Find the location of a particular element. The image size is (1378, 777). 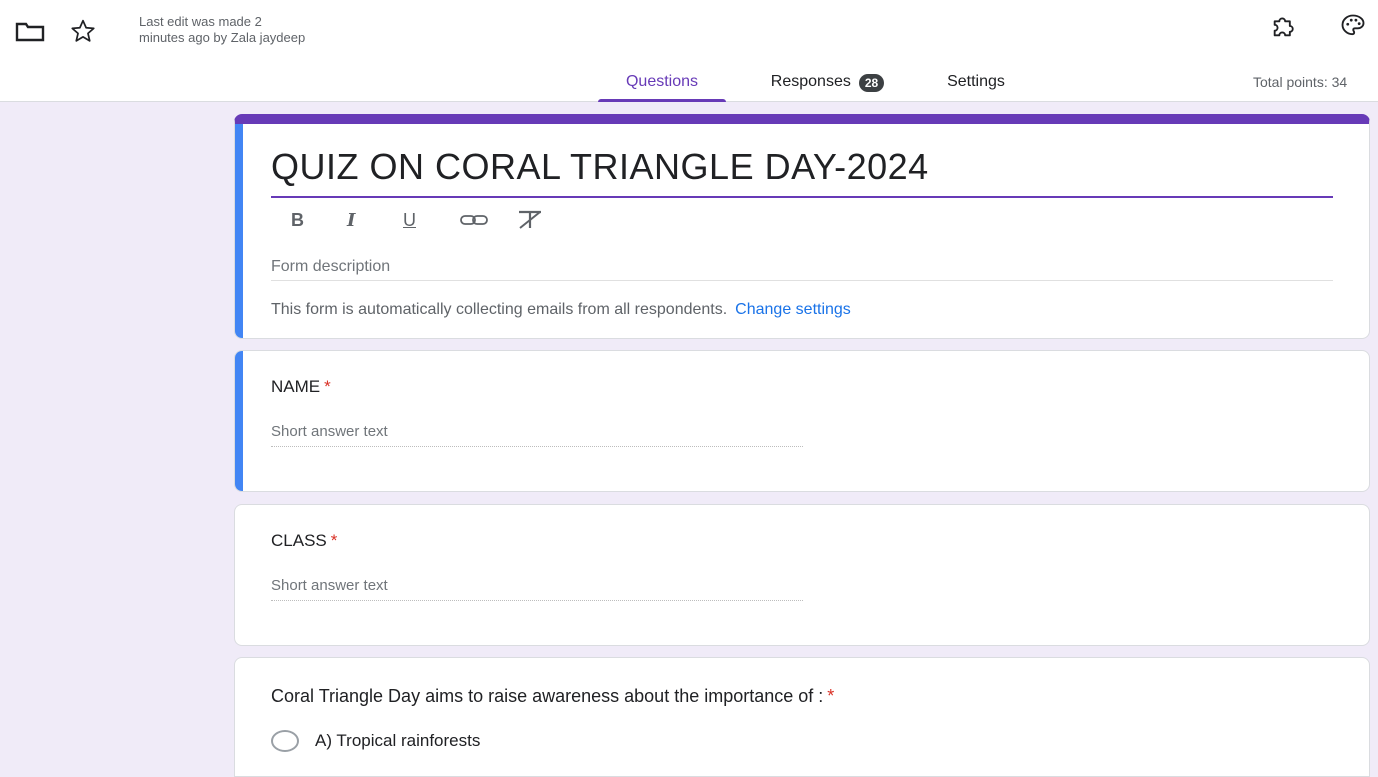

radio-button is located at coordinates (285, 741).